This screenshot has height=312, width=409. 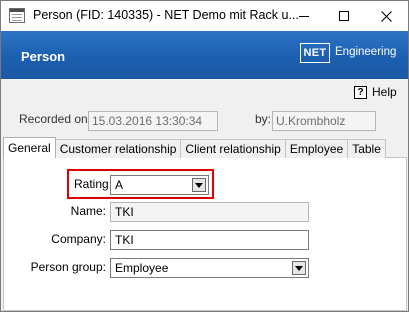 What do you see at coordinates (384, 92) in the screenshot?
I see `help-label: Help` at bounding box center [384, 92].